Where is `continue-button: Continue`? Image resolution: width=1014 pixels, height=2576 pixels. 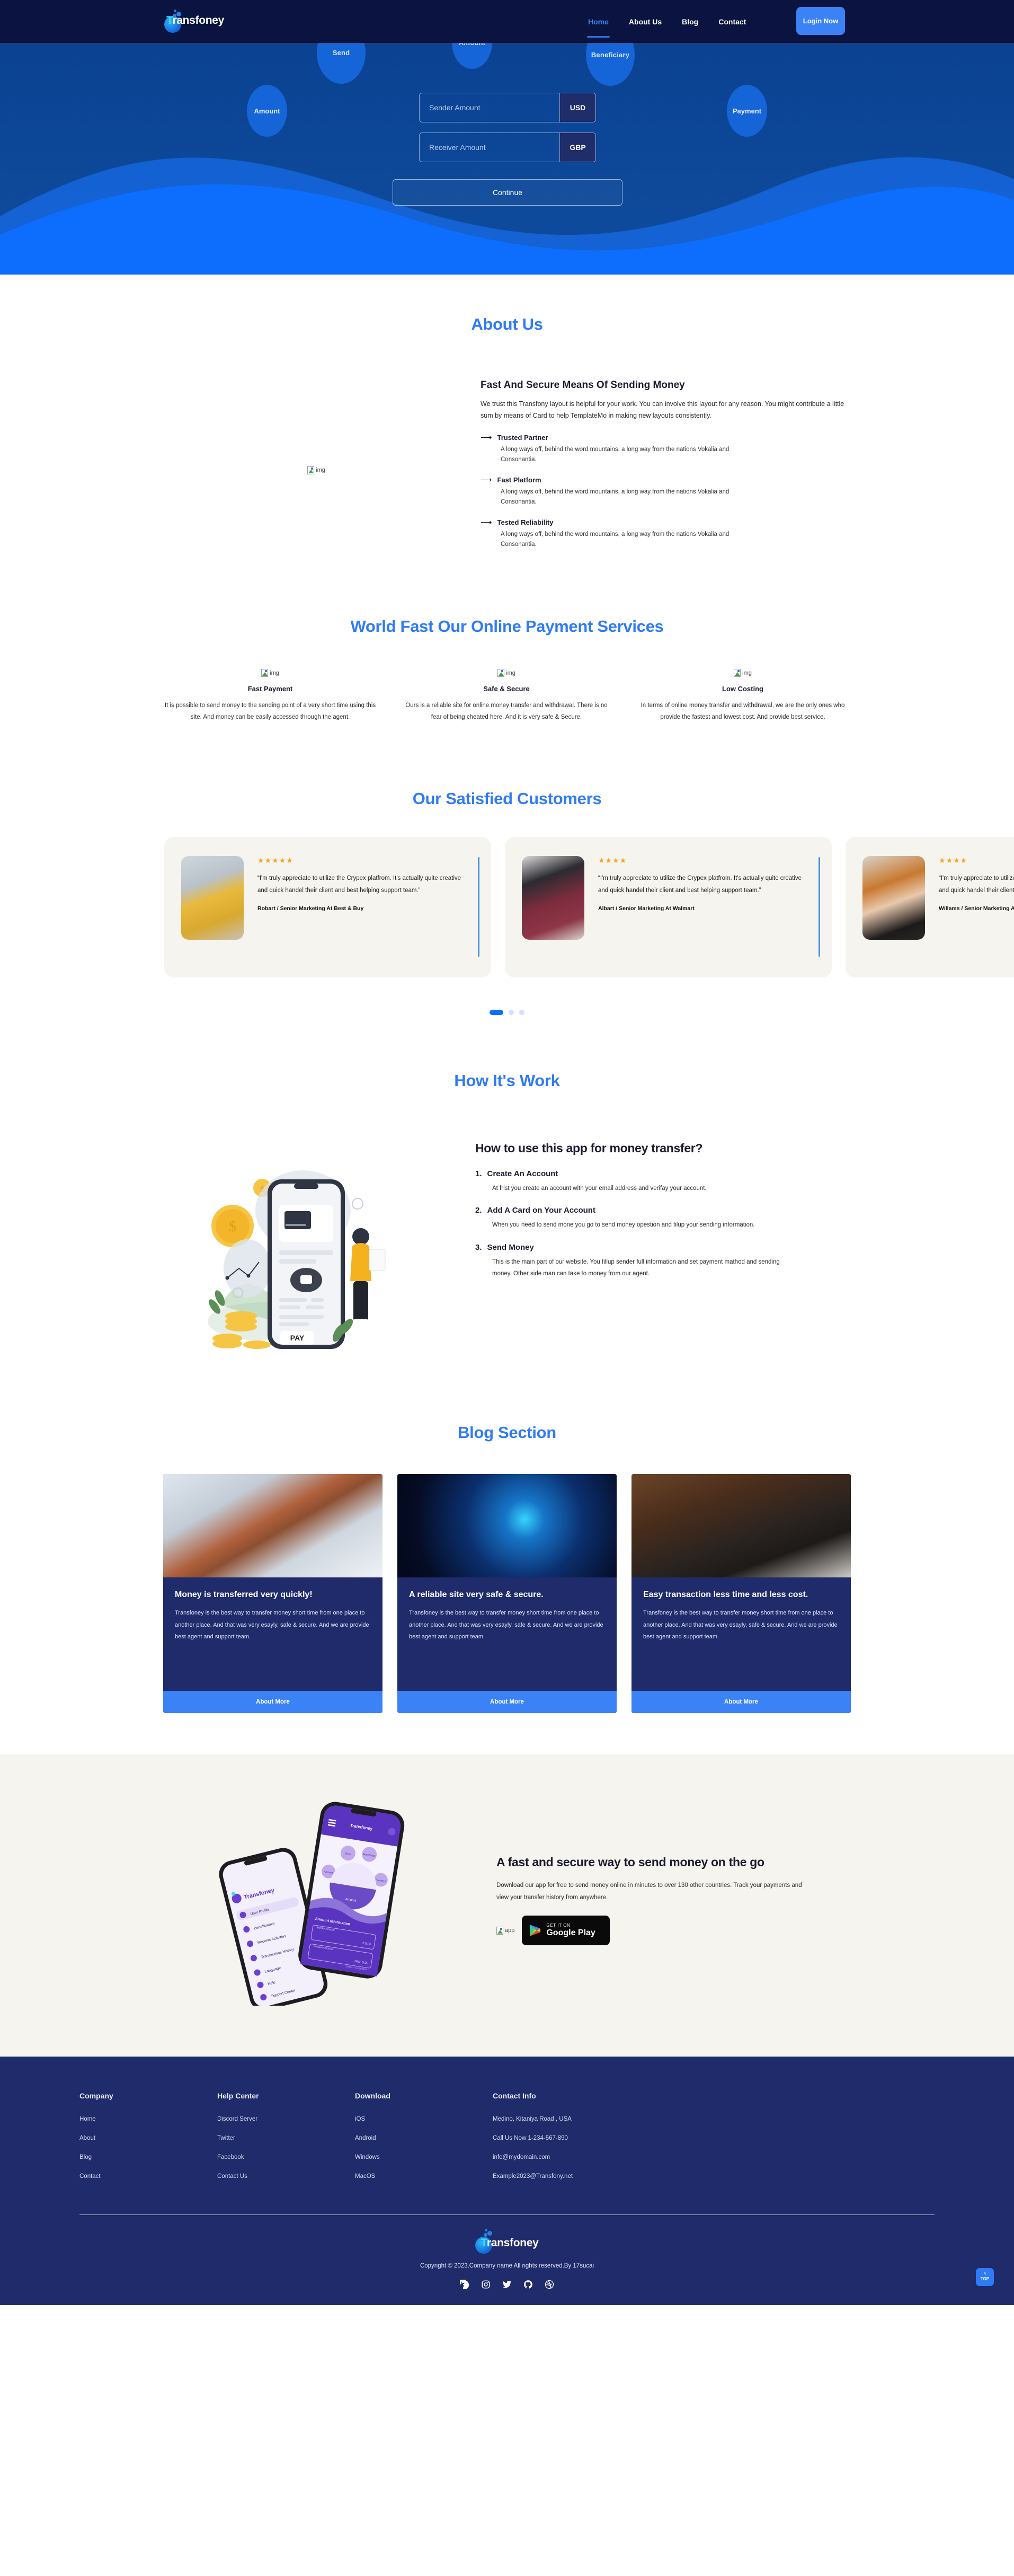 continue-button: Continue is located at coordinates (507, 192).